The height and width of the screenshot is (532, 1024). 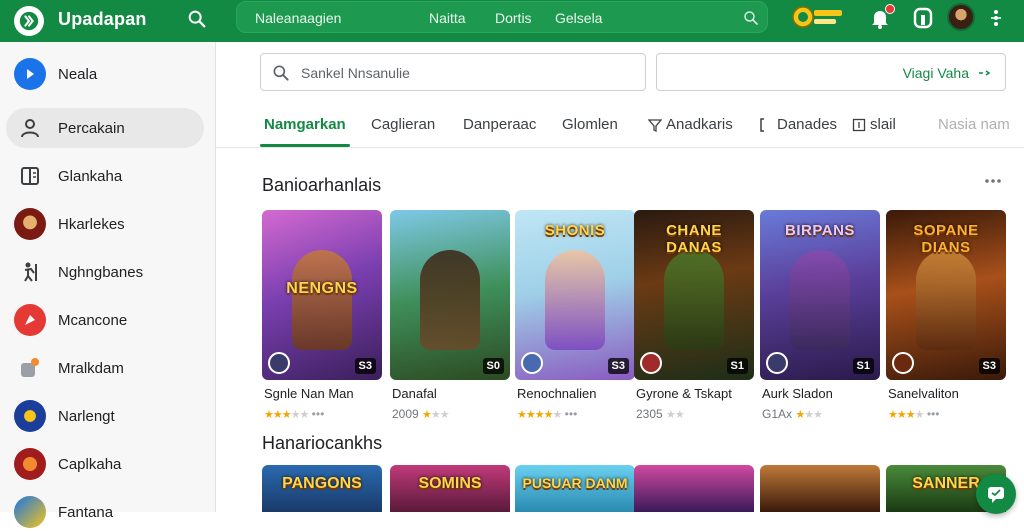 What do you see at coordinates (575, 230) in the screenshot?
I see `art-title: SHONIS` at bounding box center [575, 230].